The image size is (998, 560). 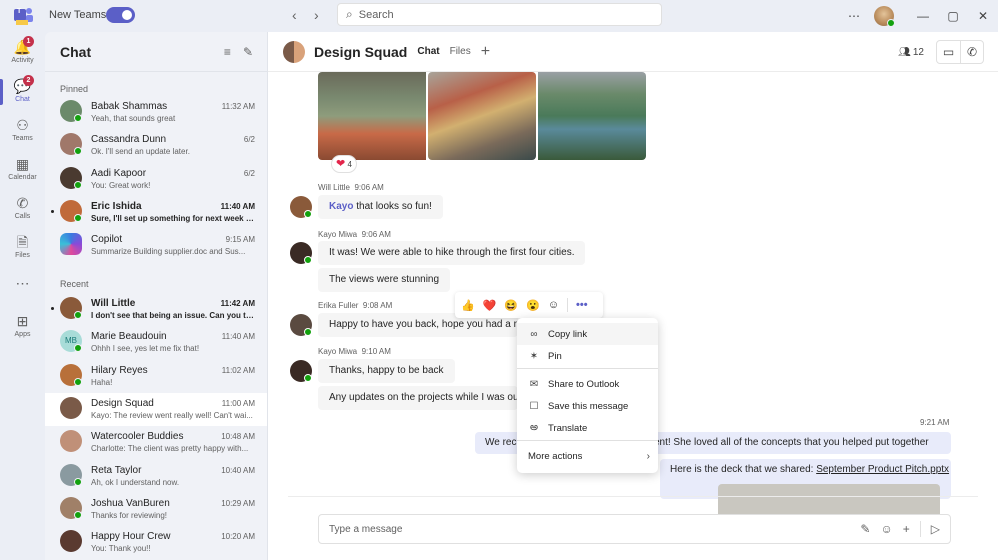 What do you see at coordinates (911, 52) in the screenshot?
I see `participants-button: 👥︎ 12` at bounding box center [911, 52].